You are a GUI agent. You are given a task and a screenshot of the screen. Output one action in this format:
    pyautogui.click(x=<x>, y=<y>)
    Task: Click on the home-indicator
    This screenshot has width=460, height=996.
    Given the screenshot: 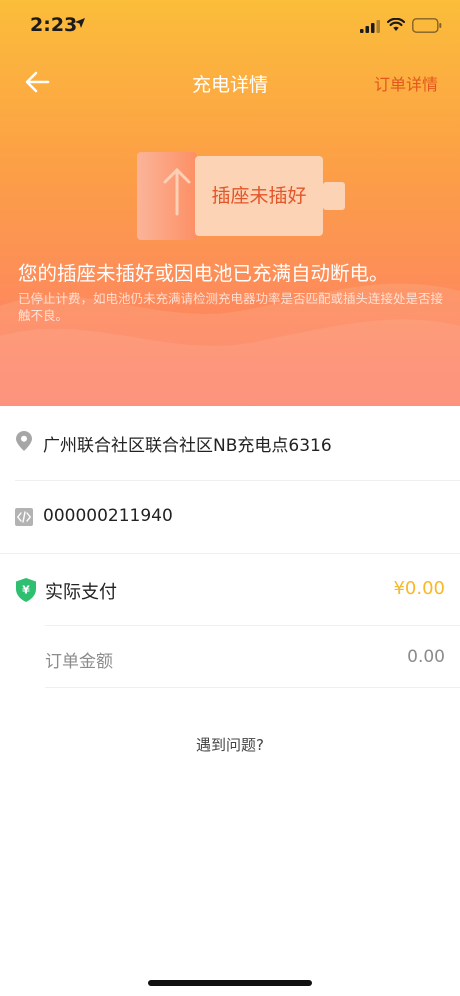 What is the action you would take?
    pyautogui.click(x=230, y=983)
    